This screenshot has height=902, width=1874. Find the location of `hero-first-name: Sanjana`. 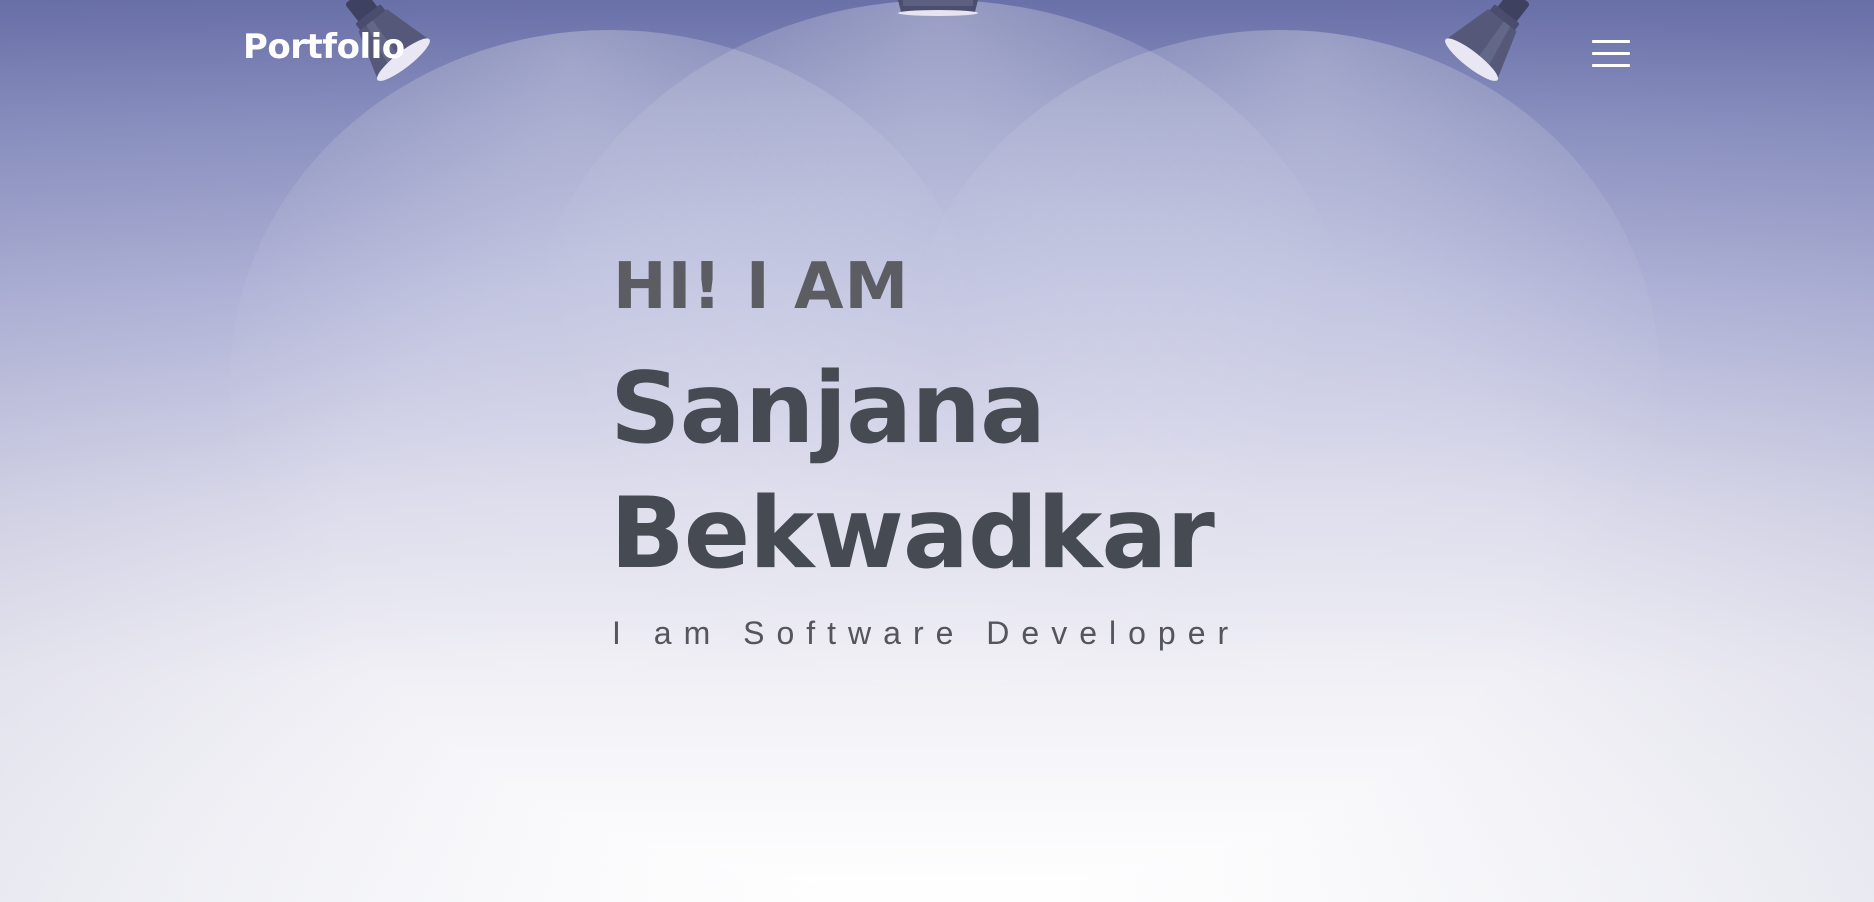

hero-first-name: Sanjana is located at coordinates (828, 409).